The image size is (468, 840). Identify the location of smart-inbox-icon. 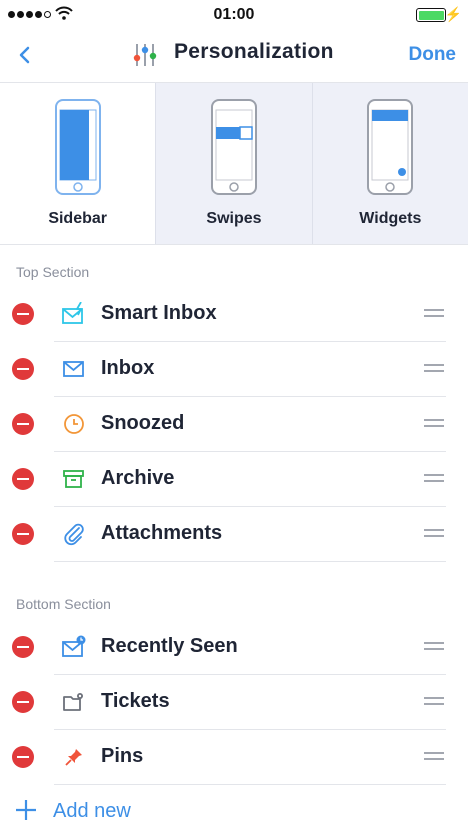
(72, 313).